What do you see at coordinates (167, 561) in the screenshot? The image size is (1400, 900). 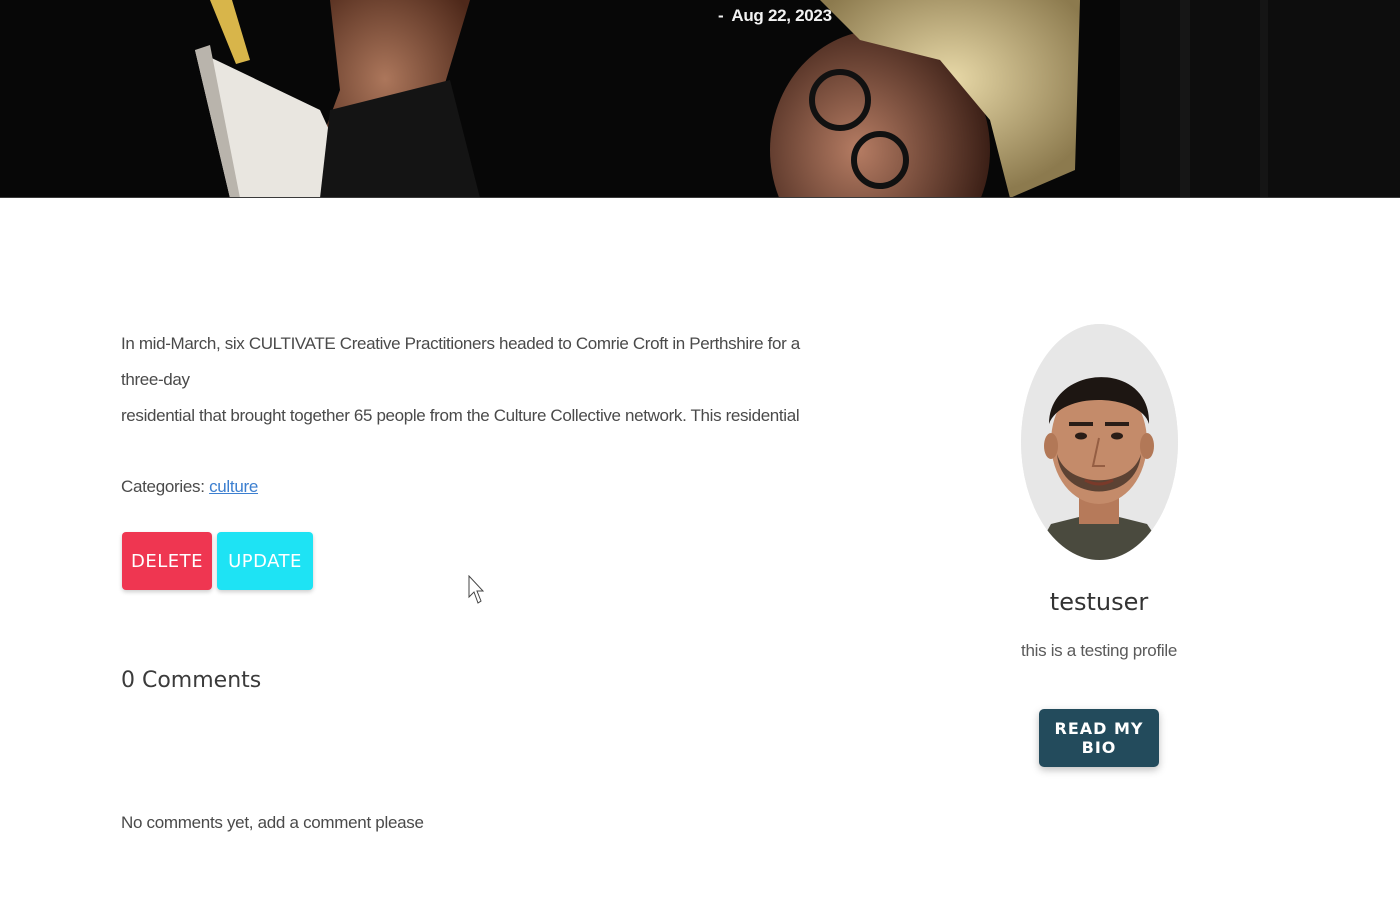 I see `delete-button: DELETE` at bounding box center [167, 561].